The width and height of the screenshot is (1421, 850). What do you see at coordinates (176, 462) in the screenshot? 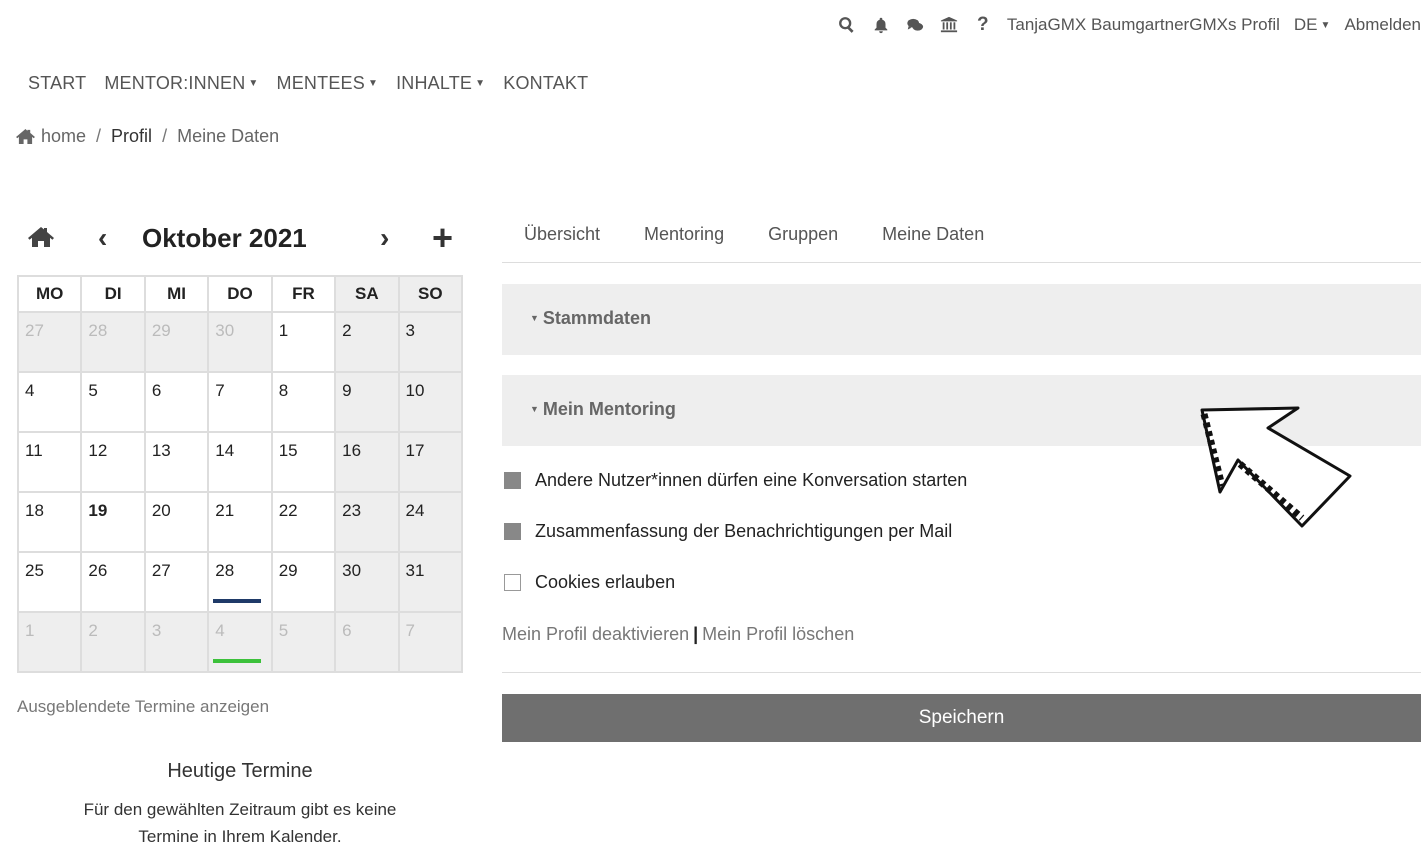
I see `calendar-day: 13` at bounding box center [176, 462].